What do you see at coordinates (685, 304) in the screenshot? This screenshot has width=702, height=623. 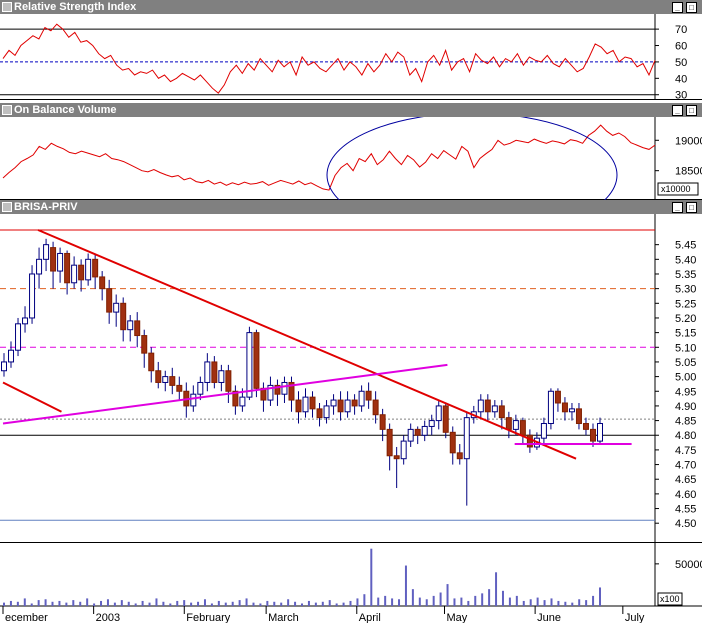 I see `y-tick-label: 5.25` at bounding box center [685, 304].